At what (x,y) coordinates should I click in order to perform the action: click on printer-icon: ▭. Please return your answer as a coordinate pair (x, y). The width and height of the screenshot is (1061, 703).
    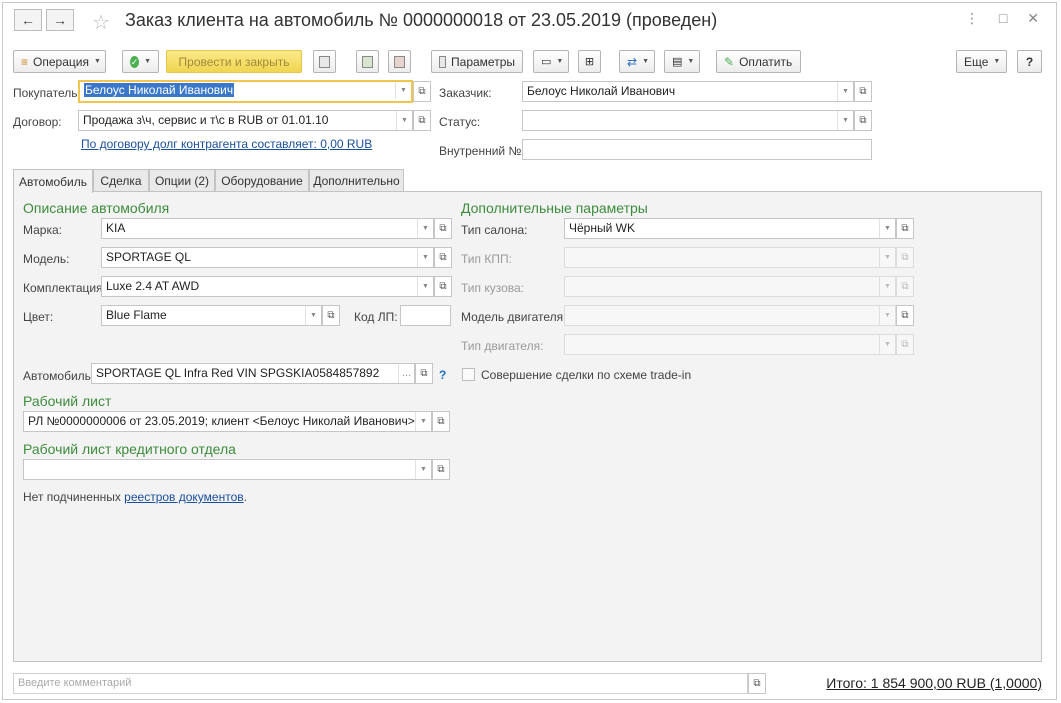
    Looking at the image, I should click on (546, 62).